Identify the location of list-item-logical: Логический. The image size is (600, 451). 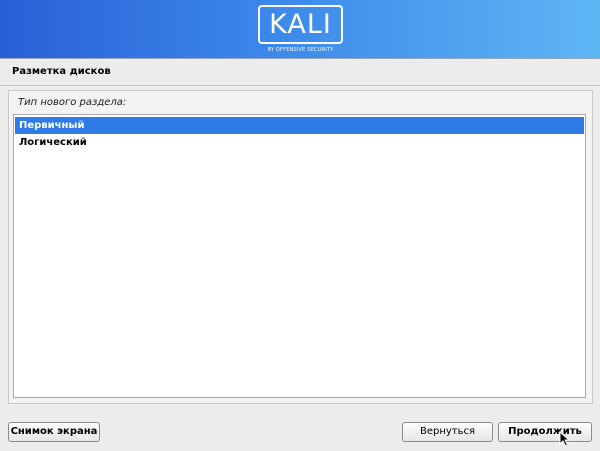
(299, 142).